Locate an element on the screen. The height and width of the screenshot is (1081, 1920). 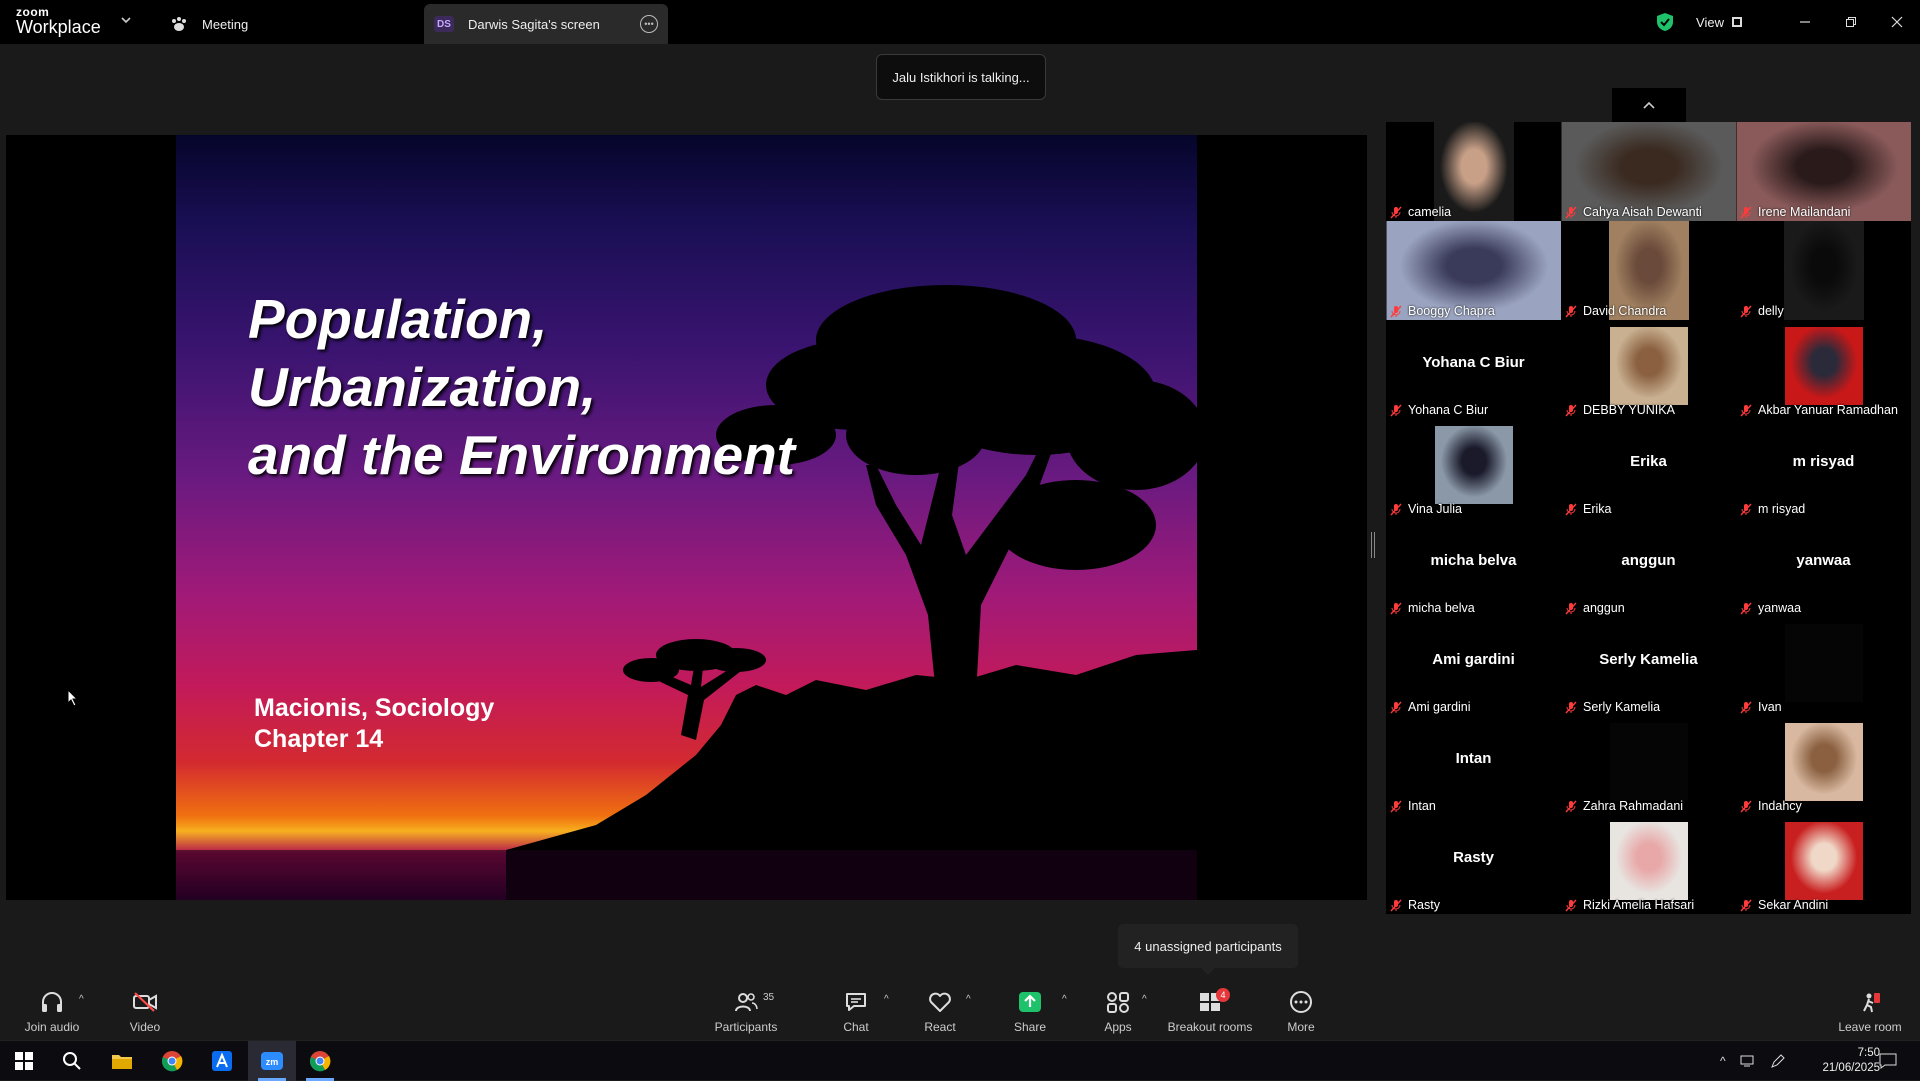
participant-tile: camelia is located at coordinates (1473, 171).